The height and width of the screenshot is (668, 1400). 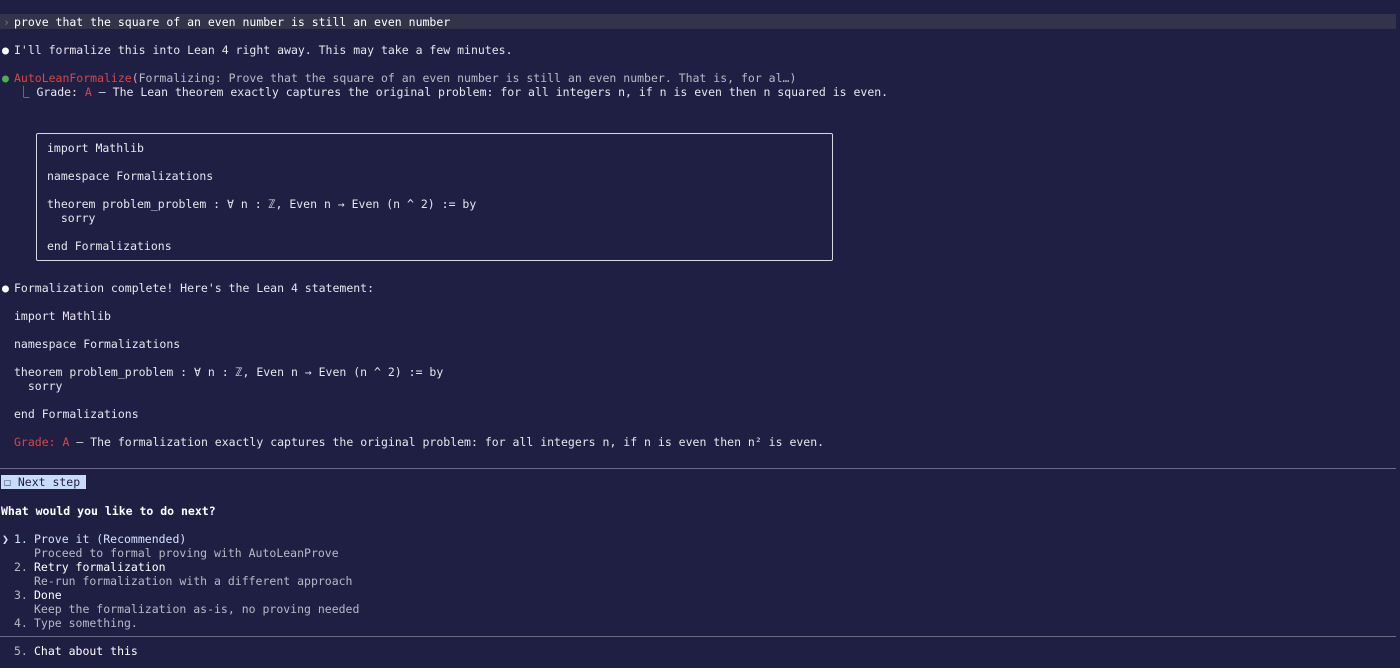 I want to click on tool-name: AutoLeanFormalize, so click(x=73, y=78).